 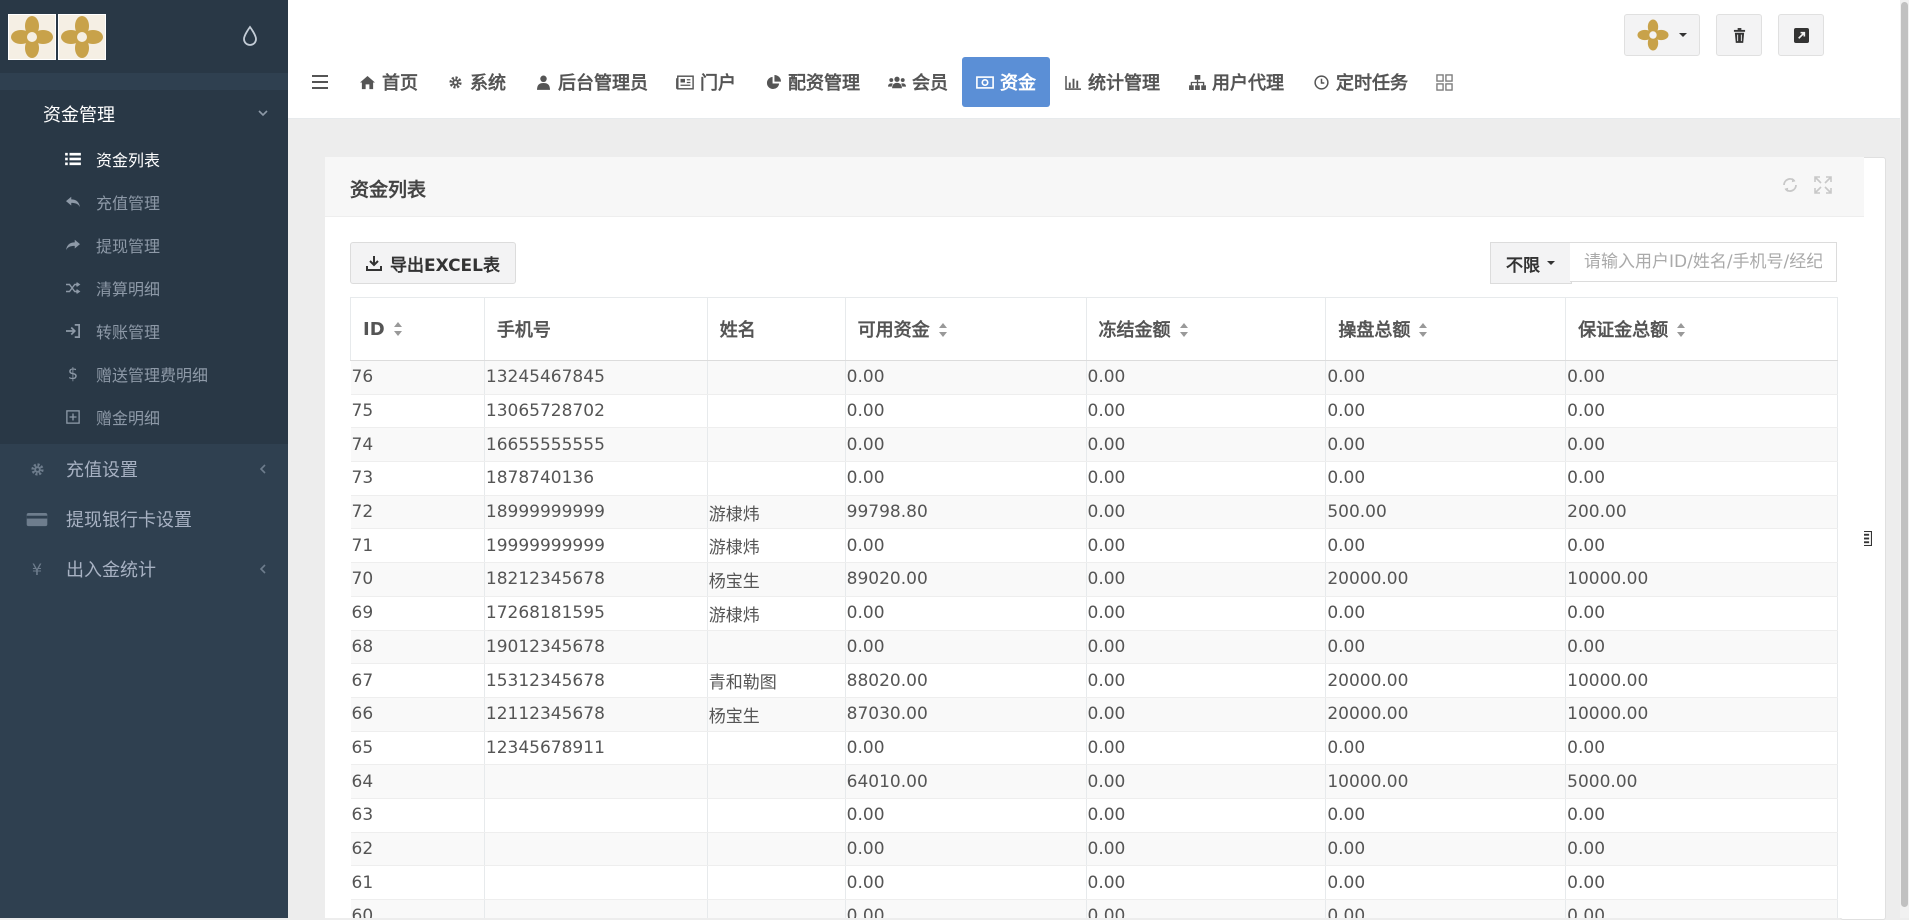 What do you see at coordinates (706, 82) in the screenshot?
I see `nav-portal: 门户` at bounding box center [706, 82].